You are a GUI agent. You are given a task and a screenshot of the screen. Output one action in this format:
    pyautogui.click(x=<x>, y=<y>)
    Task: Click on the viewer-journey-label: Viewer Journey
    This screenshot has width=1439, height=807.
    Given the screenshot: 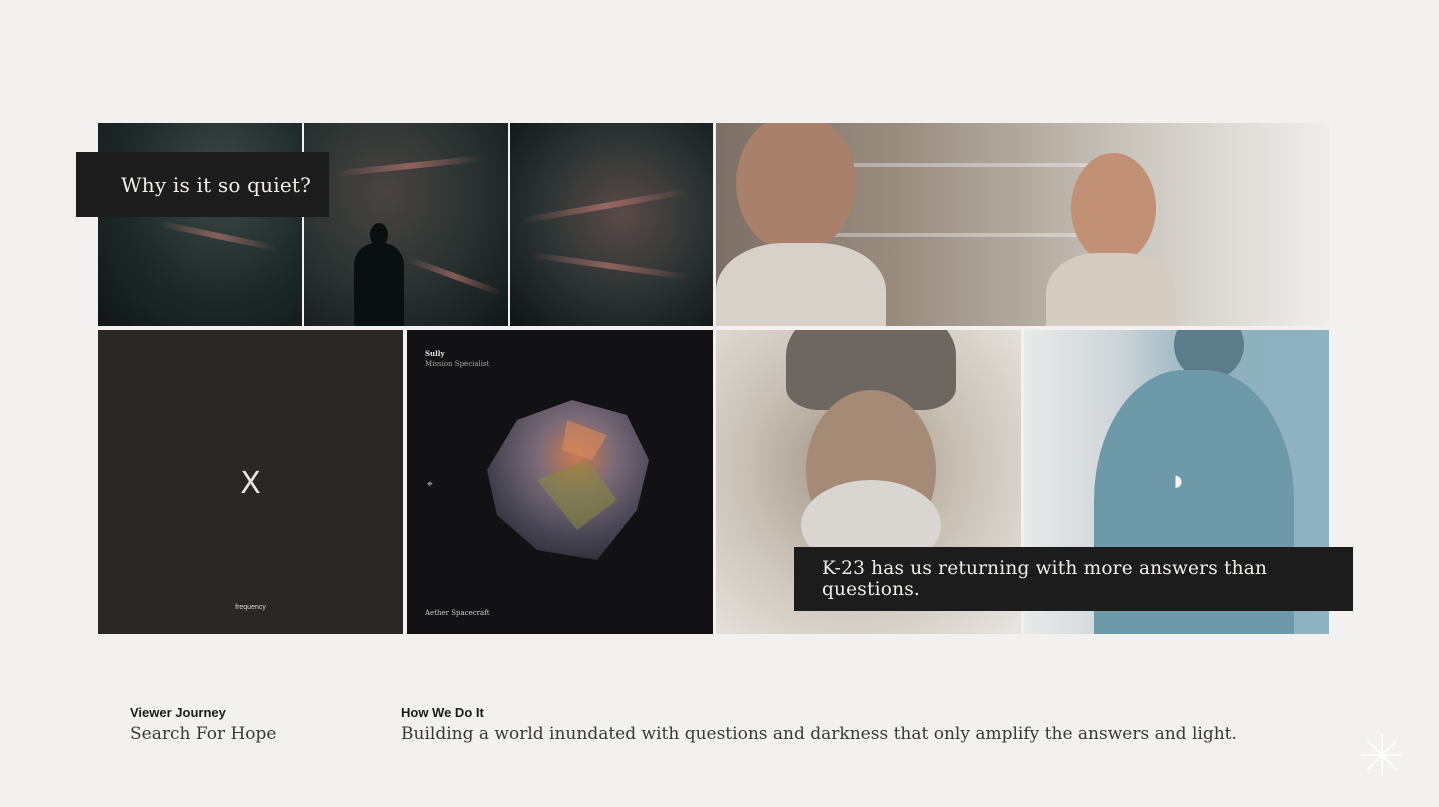 What is the action you would take?
    pyautogui.click(x=178, y=712)
    